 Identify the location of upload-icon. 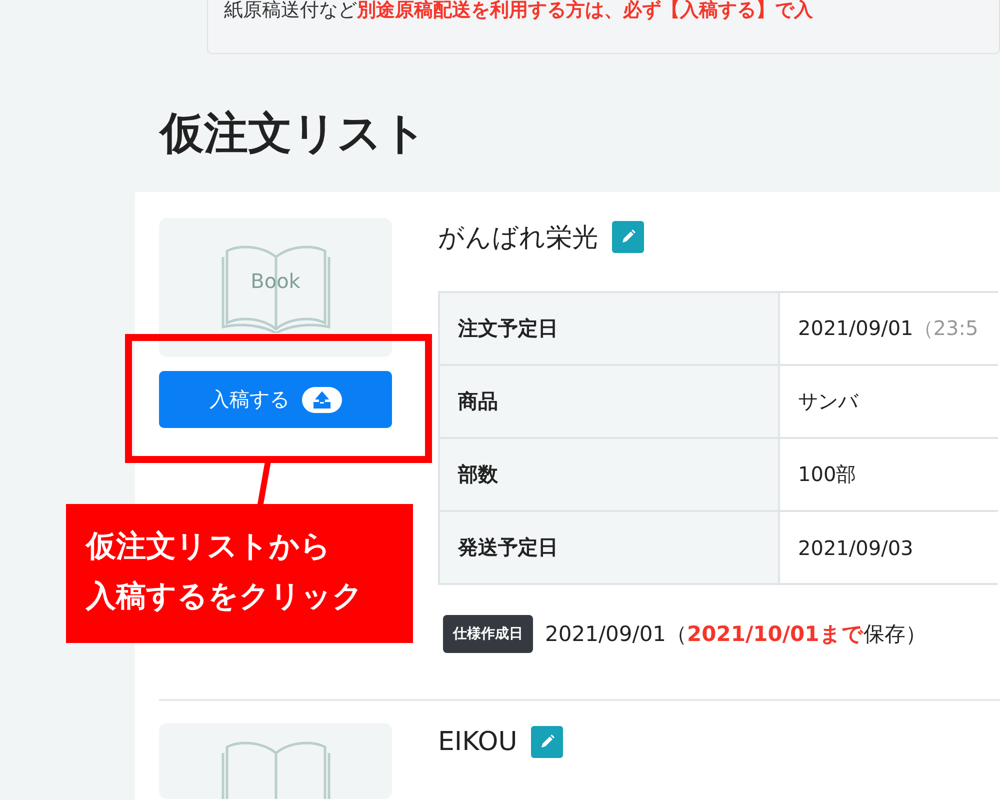
(322, 399).